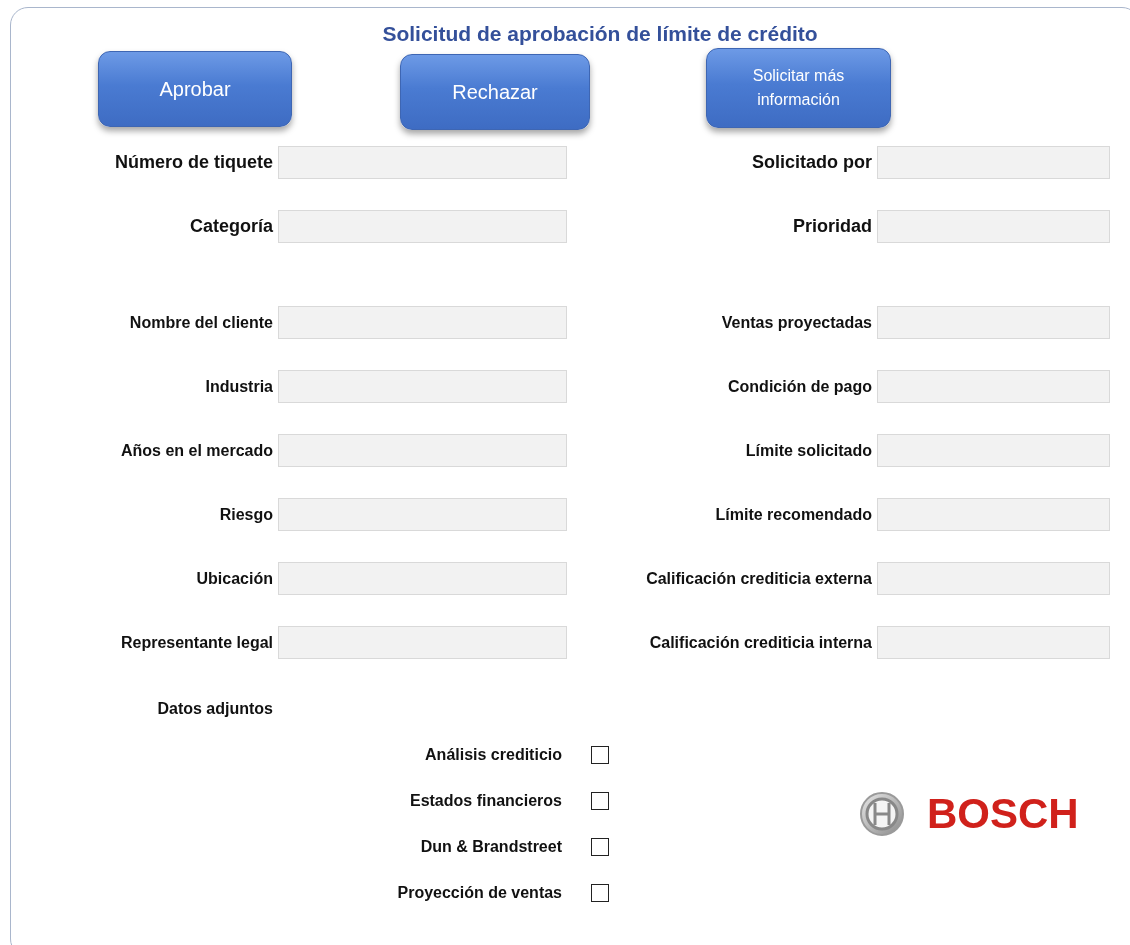  What do you see at coordinates (200, 322) in the screenshot?
I see `field-label: Nombre del cliente` at bounding box center [200, 322].